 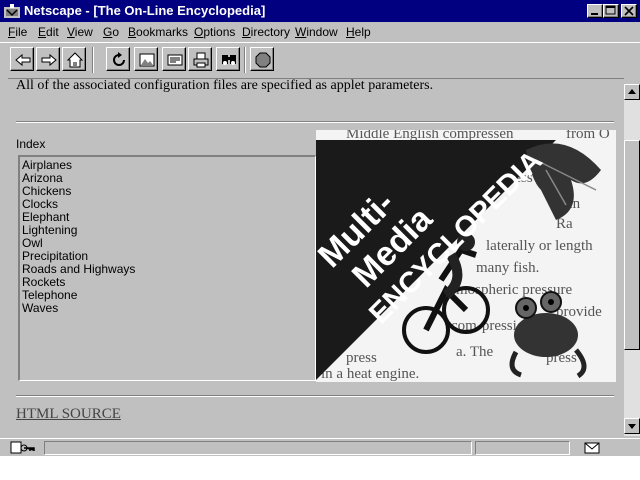 What do you see at coordinates (31, 144) in the screenshot?
I see `index-label: Index` at bounding box center [31, 144].